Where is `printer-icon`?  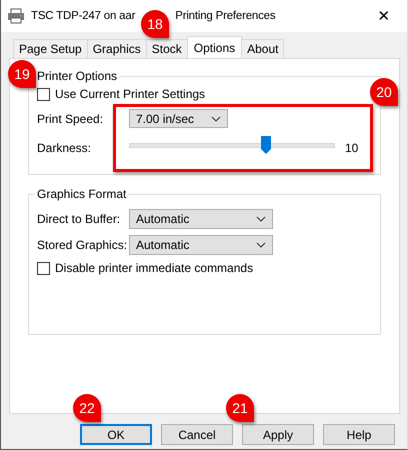 printer-icon is located at coordinates (16, 16).